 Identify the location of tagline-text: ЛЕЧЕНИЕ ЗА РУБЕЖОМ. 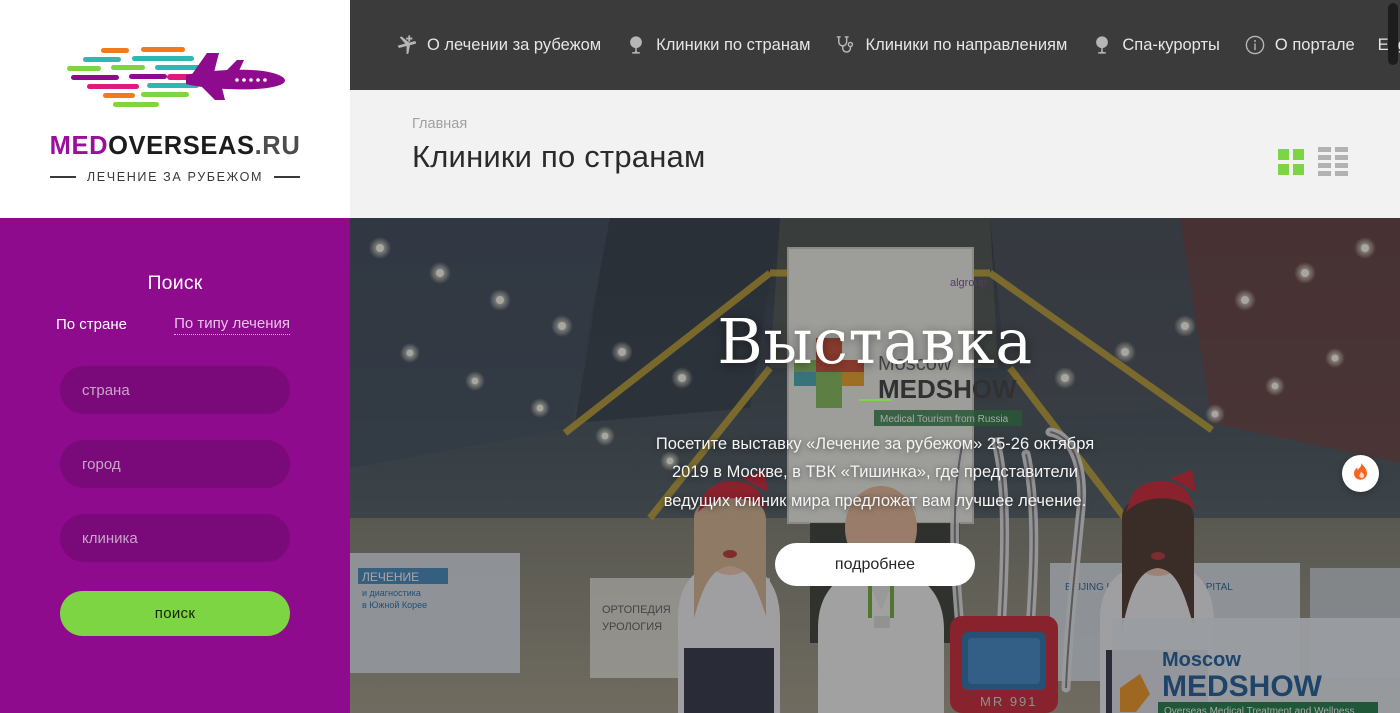
(175, 177).